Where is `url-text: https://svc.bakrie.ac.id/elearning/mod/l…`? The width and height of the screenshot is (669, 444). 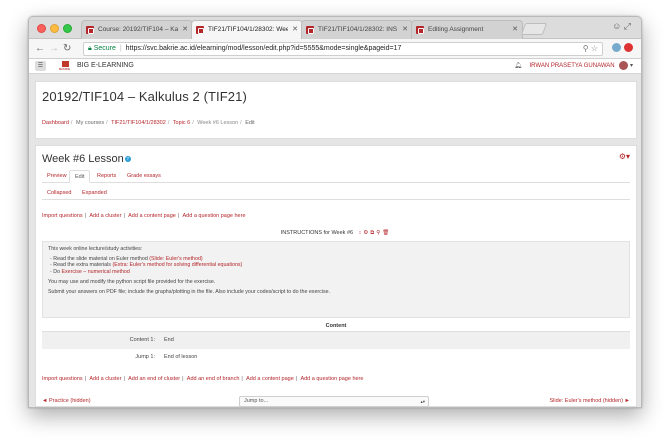 url-text: https://svc.bakrie.ac.id/elearning/mod/l… is located at coordinates (263, 48).